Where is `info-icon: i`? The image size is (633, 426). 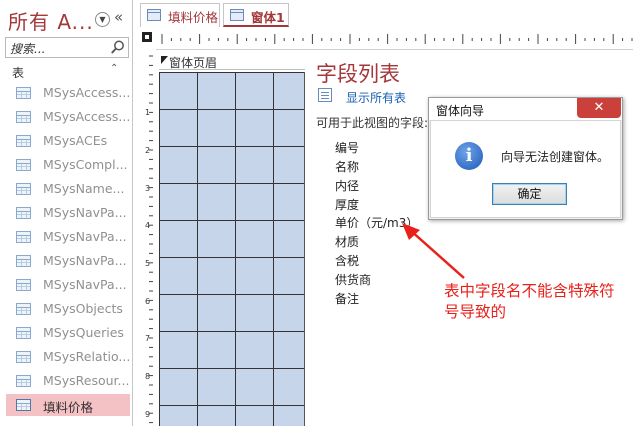
info-icon: i is located at coordinates (469, 156).